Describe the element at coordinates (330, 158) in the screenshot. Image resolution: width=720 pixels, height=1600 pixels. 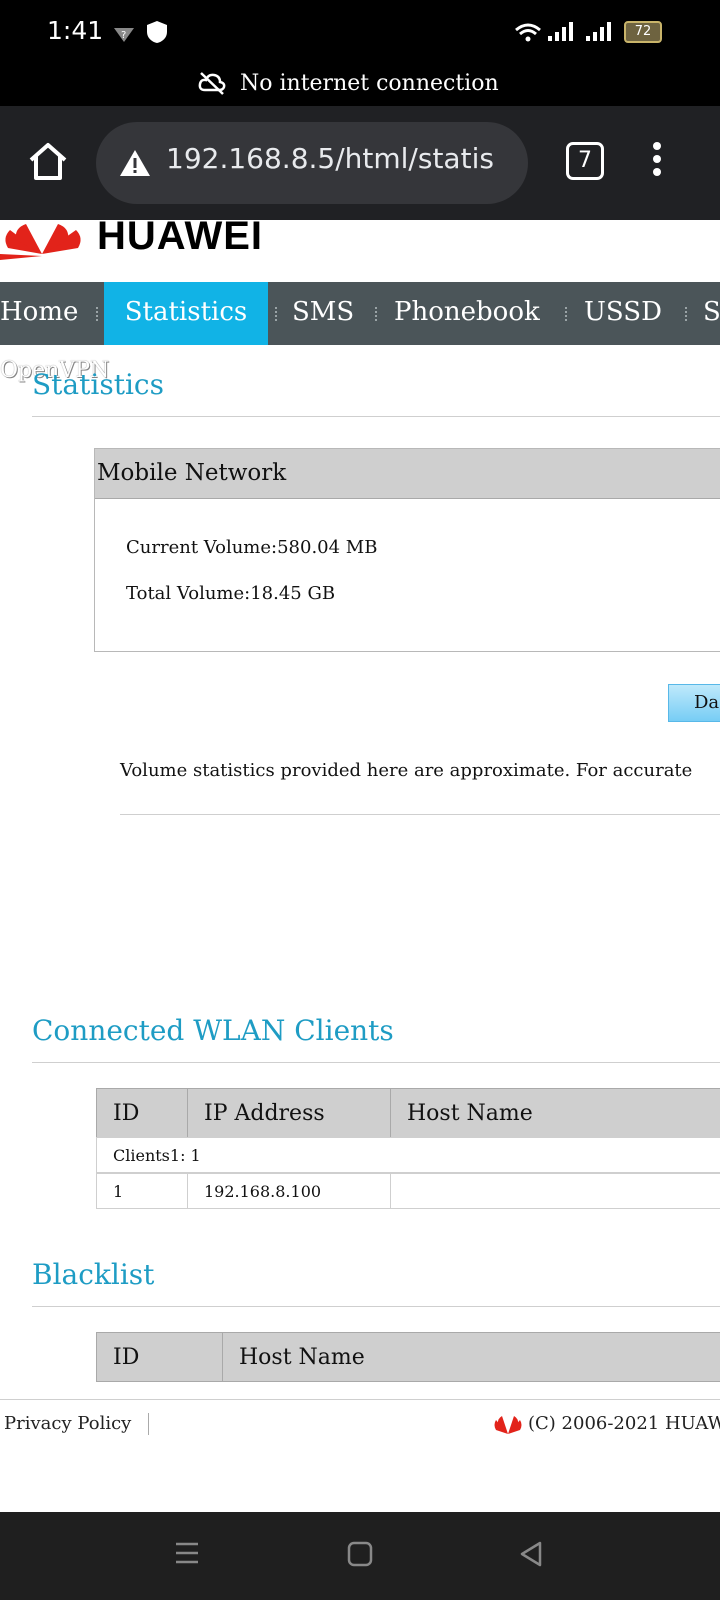
I see `url-text: 192.168.8.5/html/statis` at that location.